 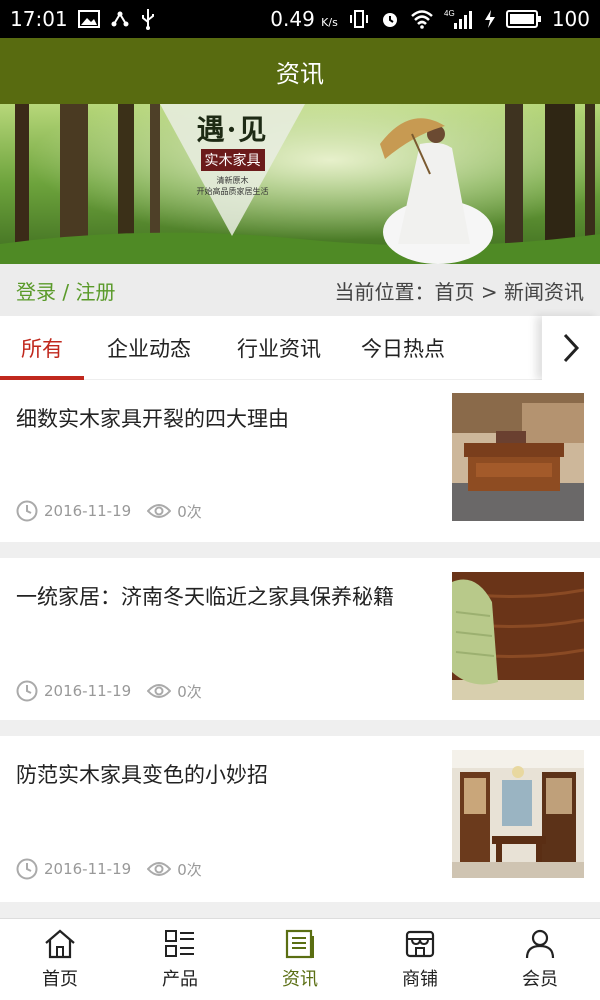 What do you see at coordinates (449, 13) in the screenshot?
I see `network-type: 4G` at bounding box center [449, 13].